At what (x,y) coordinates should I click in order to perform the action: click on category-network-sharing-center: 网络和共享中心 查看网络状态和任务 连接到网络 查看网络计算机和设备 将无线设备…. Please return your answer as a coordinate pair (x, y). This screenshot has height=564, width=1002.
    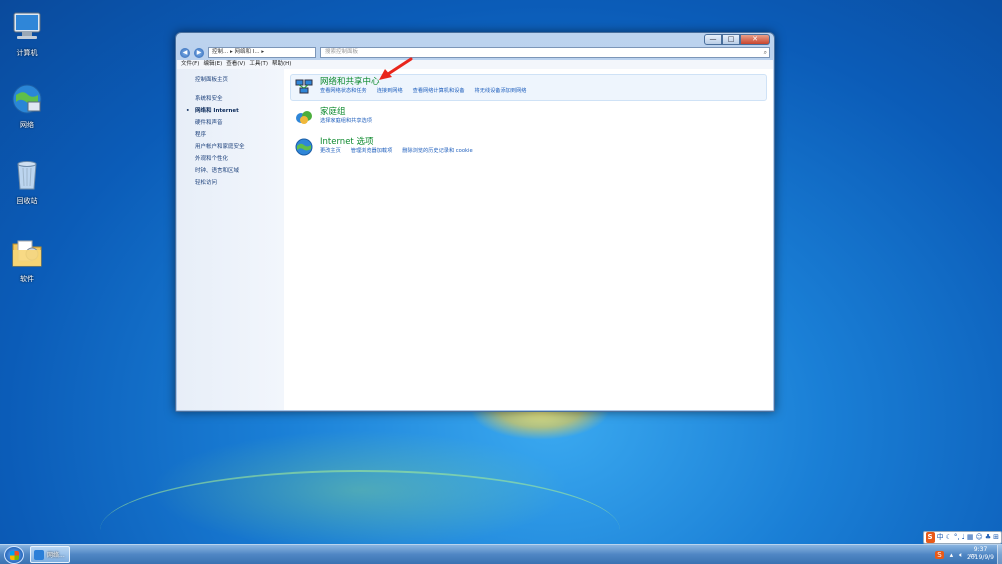
    Looking at the image, I should click on (528, 87).